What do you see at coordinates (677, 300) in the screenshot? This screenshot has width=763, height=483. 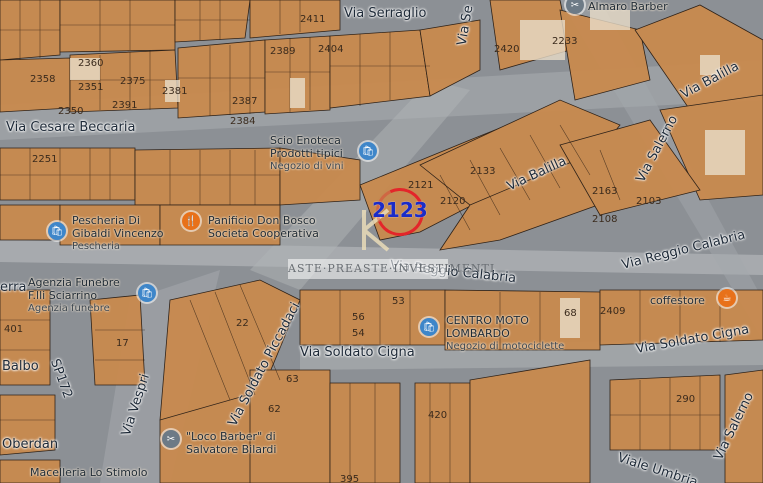 I see `poi-label-coffestore: coffestore` at bounding box center [677, 300].